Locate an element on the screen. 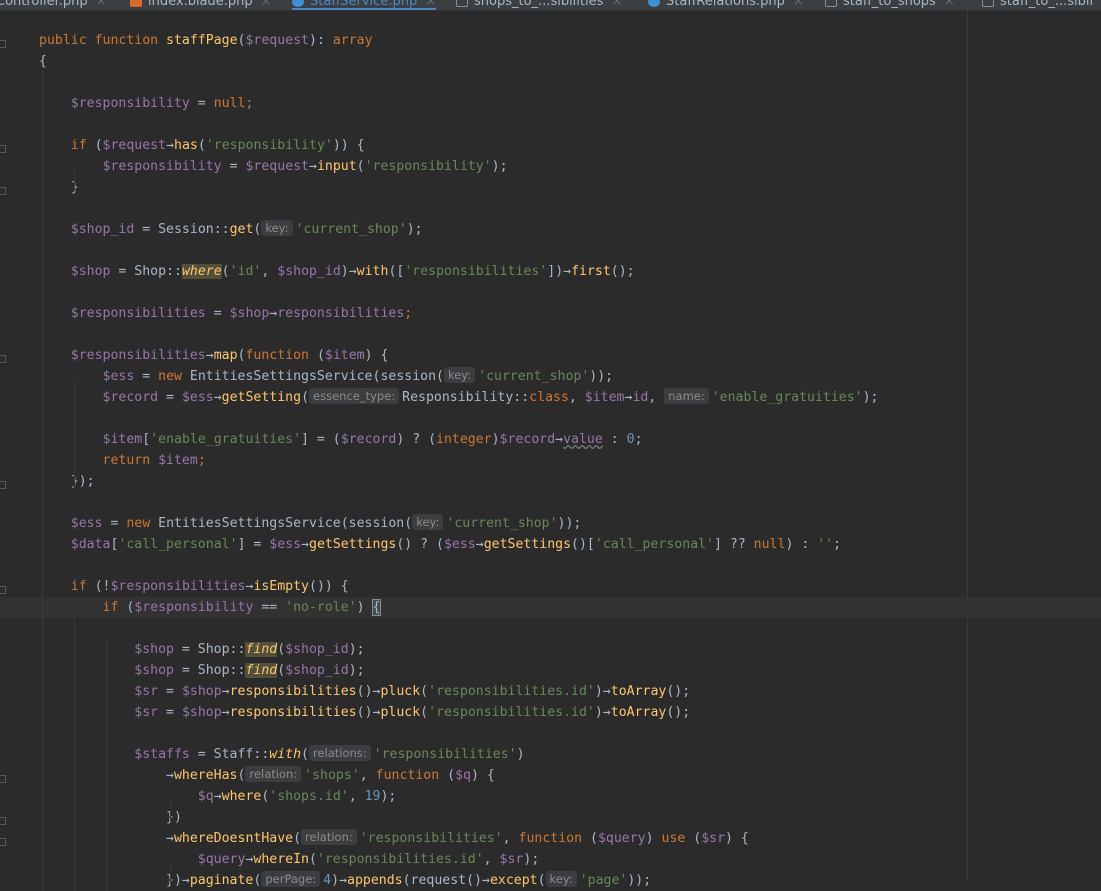  code-line: } is located at coordinates (59, 187).